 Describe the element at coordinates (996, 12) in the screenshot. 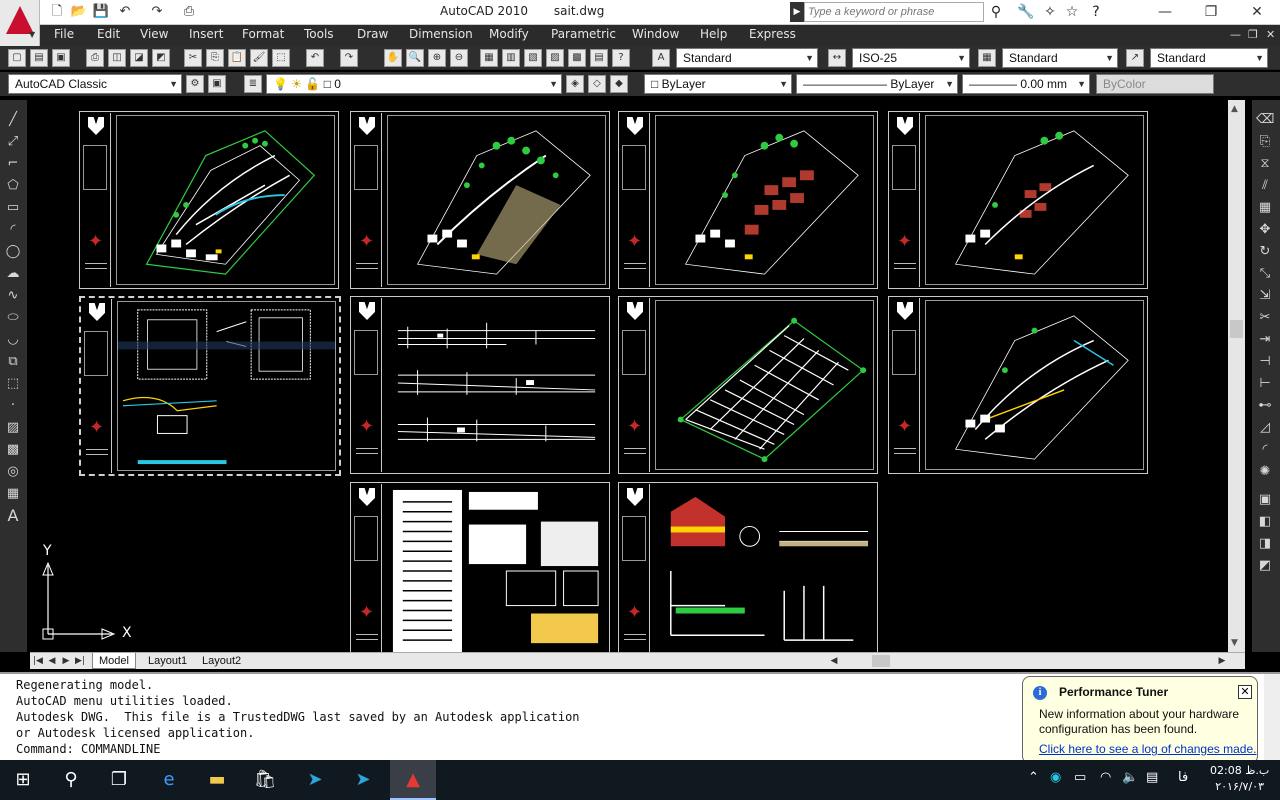

I see `binoculars-icon: ⚲` at that location.